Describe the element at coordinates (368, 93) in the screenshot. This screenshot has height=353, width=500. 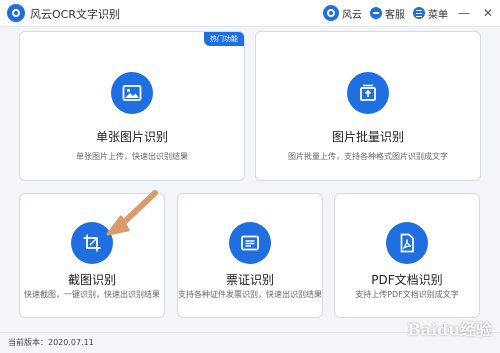
I see `batch-upload-icon` at that location.